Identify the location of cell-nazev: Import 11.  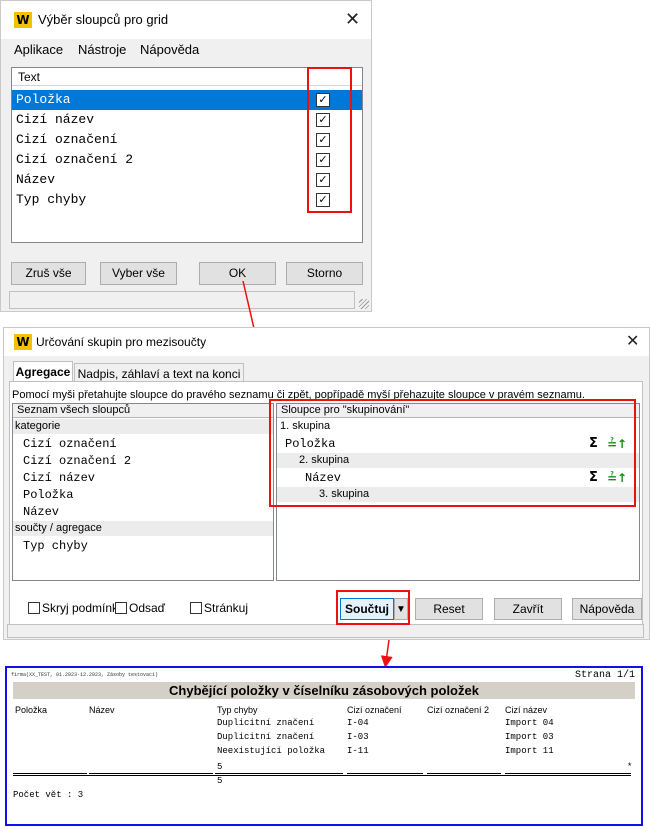
(529, 751).